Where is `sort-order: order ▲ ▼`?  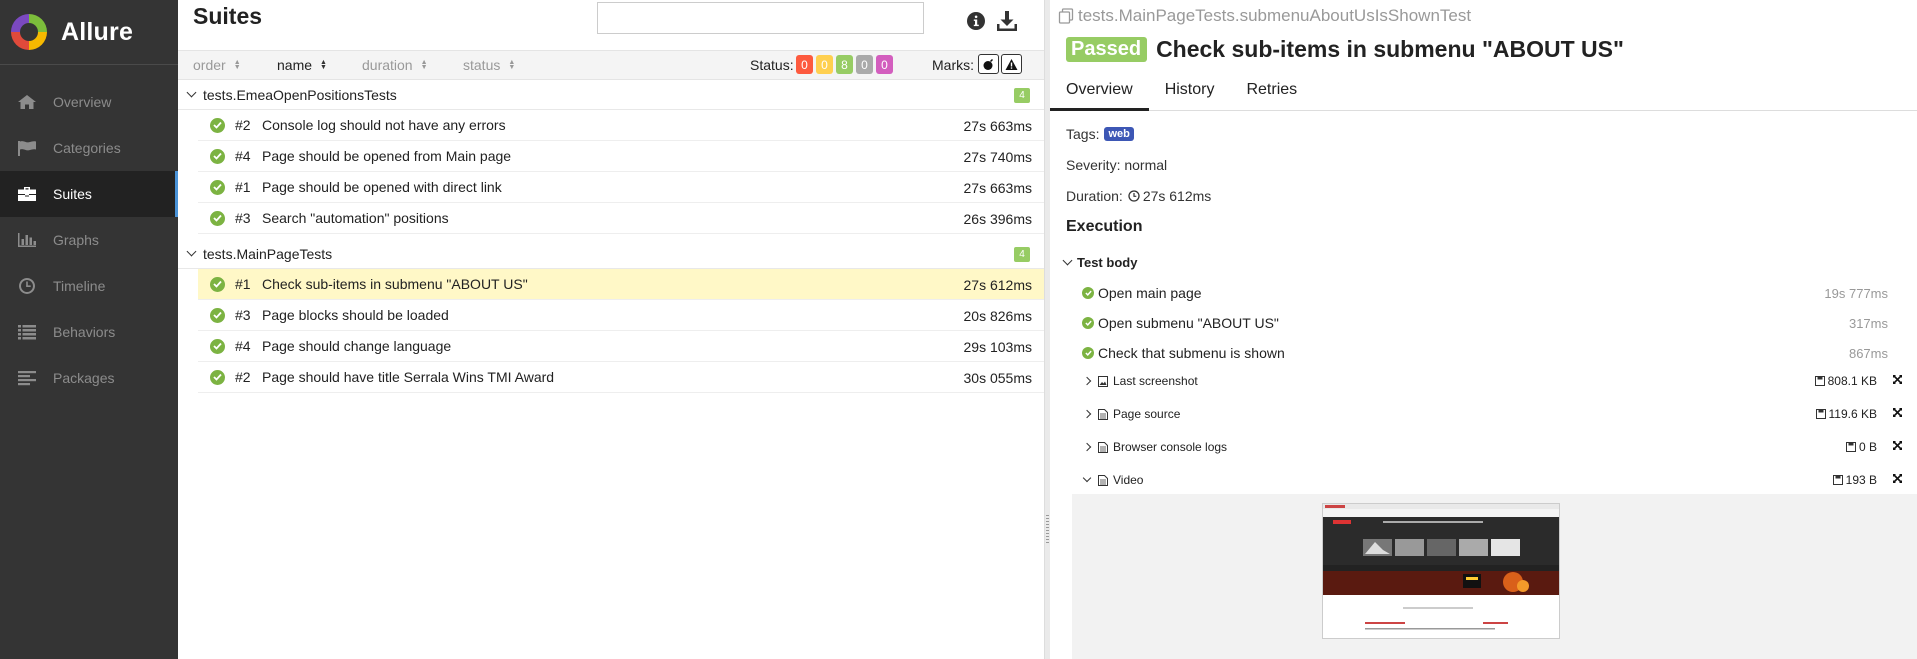
sort-order: order ▲ ▼ is located at coordinates (217, 65).